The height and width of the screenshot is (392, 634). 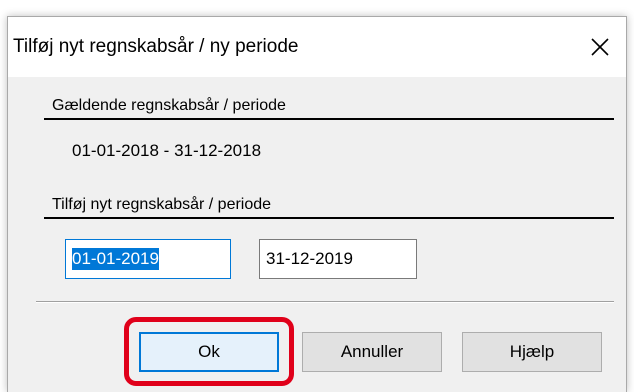 What do you see at coordinates (167, 150) in the screenshot?
I see `current-period-value: 01-01-2018 - 31-12-2018` at bounding box center [167, 150].